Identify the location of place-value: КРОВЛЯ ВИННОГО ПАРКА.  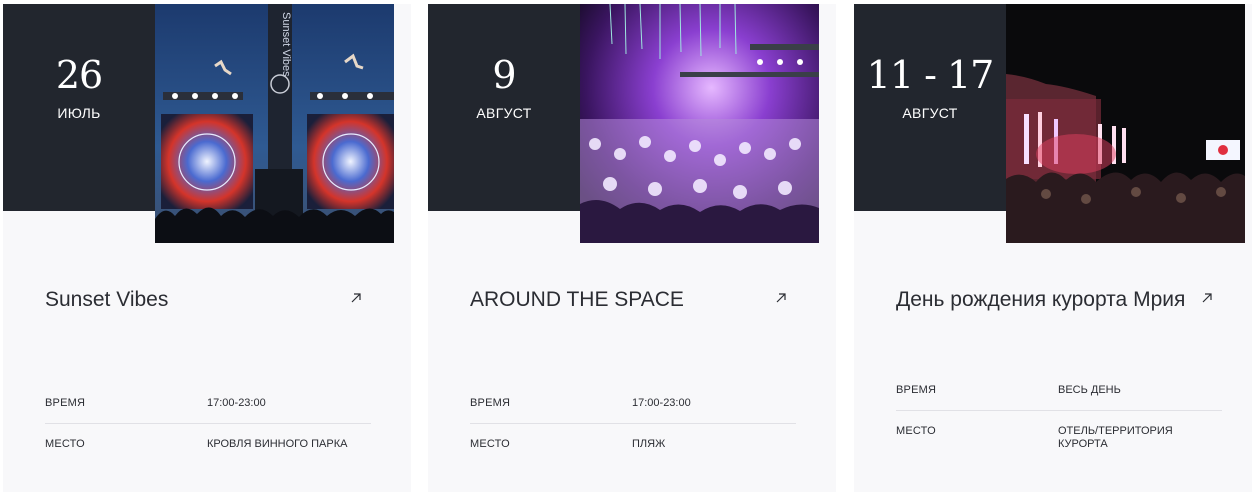
(277, 444).